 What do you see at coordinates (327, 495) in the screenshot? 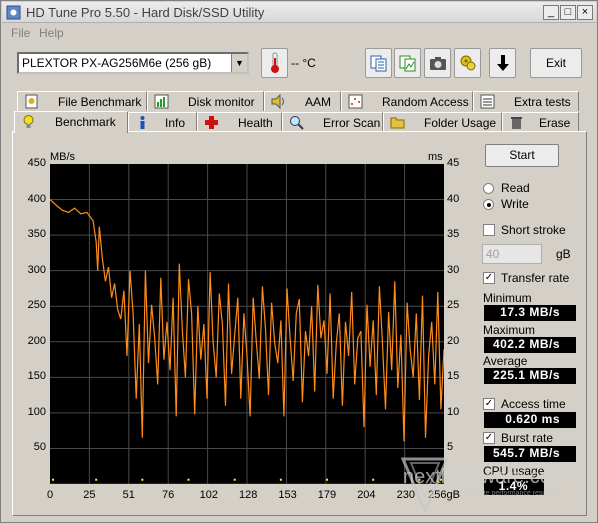
I see `x-tick-label: 179` at bounding box center [327, 495].